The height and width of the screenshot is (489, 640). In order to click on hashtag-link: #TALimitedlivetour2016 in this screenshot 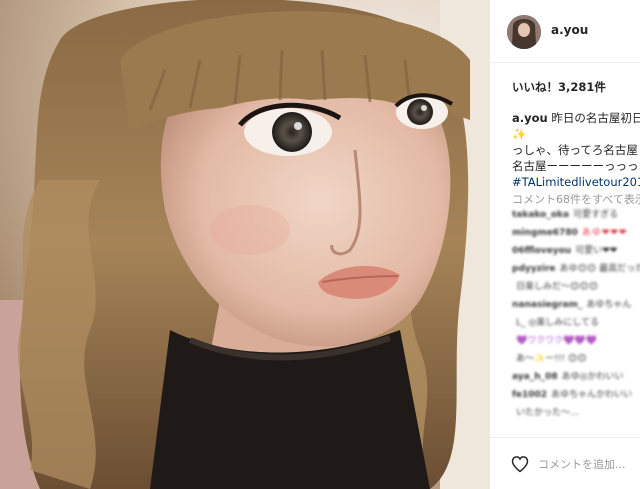, I will do `click(576, 182)`.